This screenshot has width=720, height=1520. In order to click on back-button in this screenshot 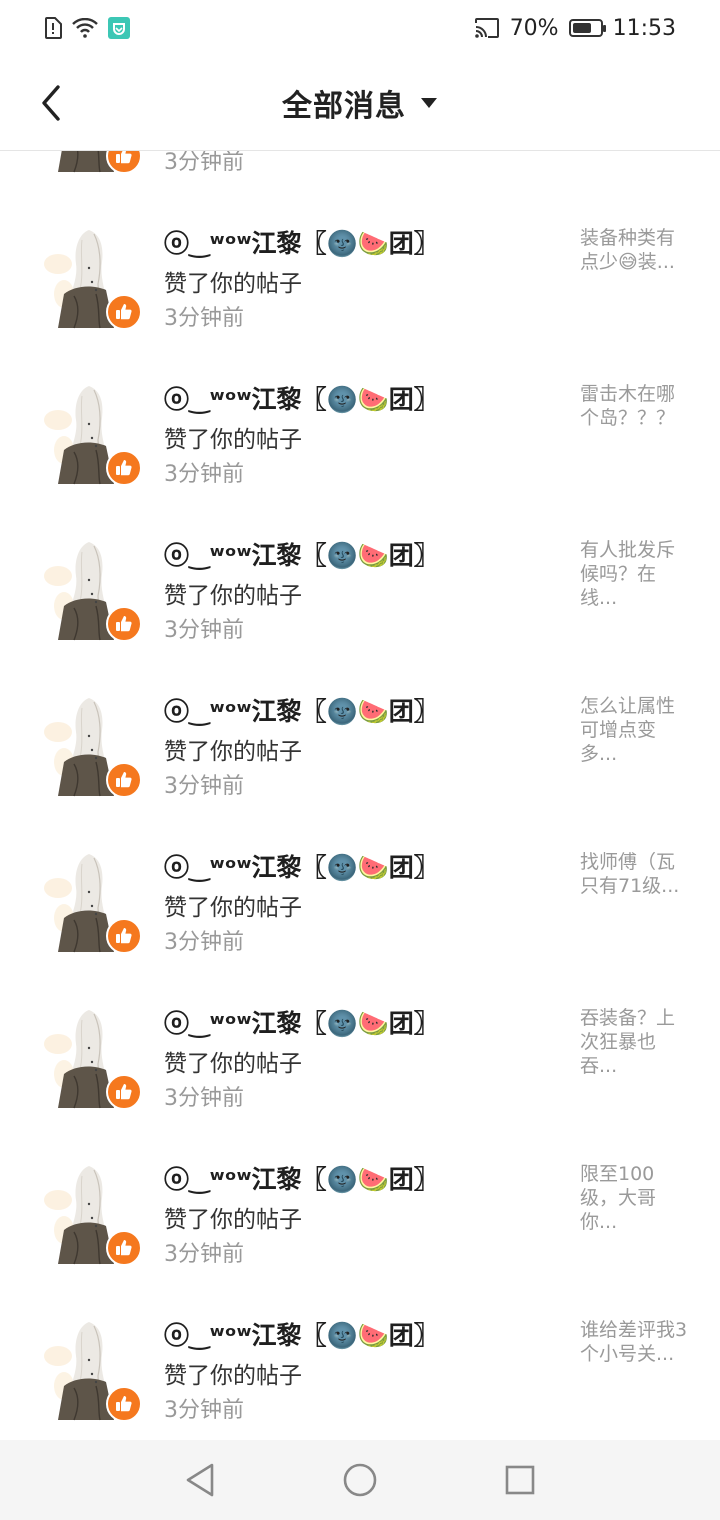, I will do `click(50, 103)`.